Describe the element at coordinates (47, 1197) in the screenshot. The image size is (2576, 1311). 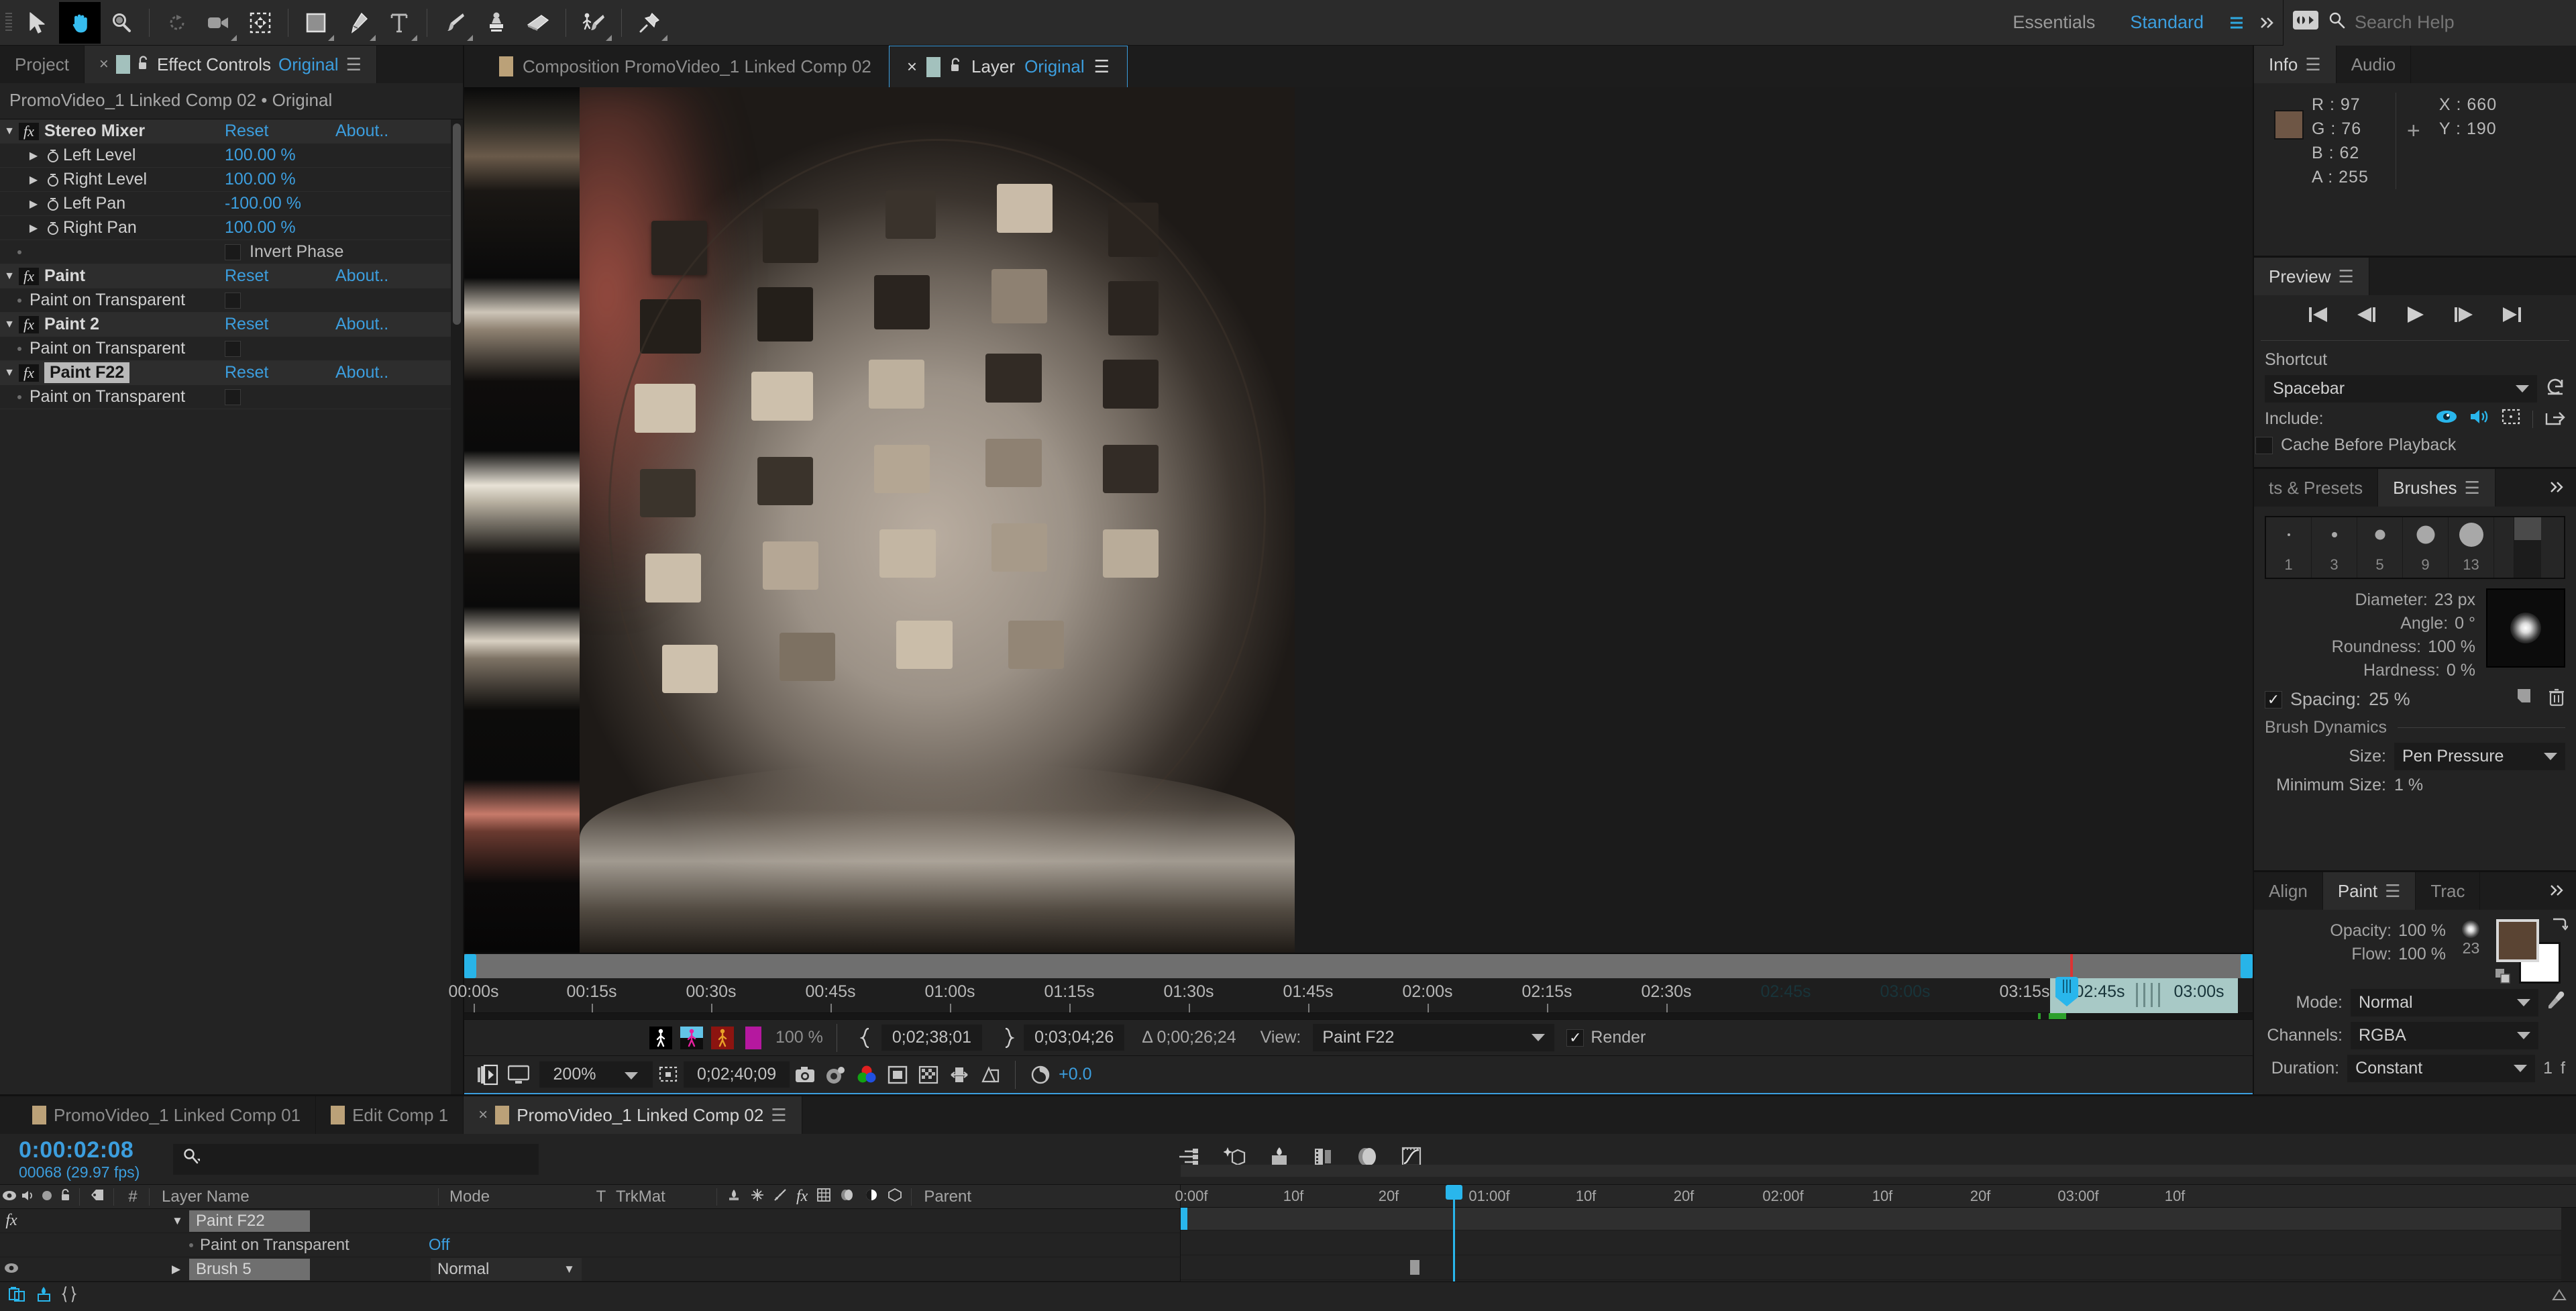
I see `solo-toggle-icon` at that location.